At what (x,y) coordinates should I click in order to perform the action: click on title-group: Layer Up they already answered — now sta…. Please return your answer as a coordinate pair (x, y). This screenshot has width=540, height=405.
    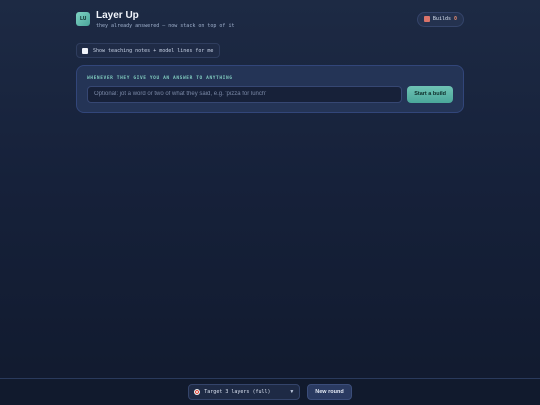
    Looking at the image, I should click on (165, 19).